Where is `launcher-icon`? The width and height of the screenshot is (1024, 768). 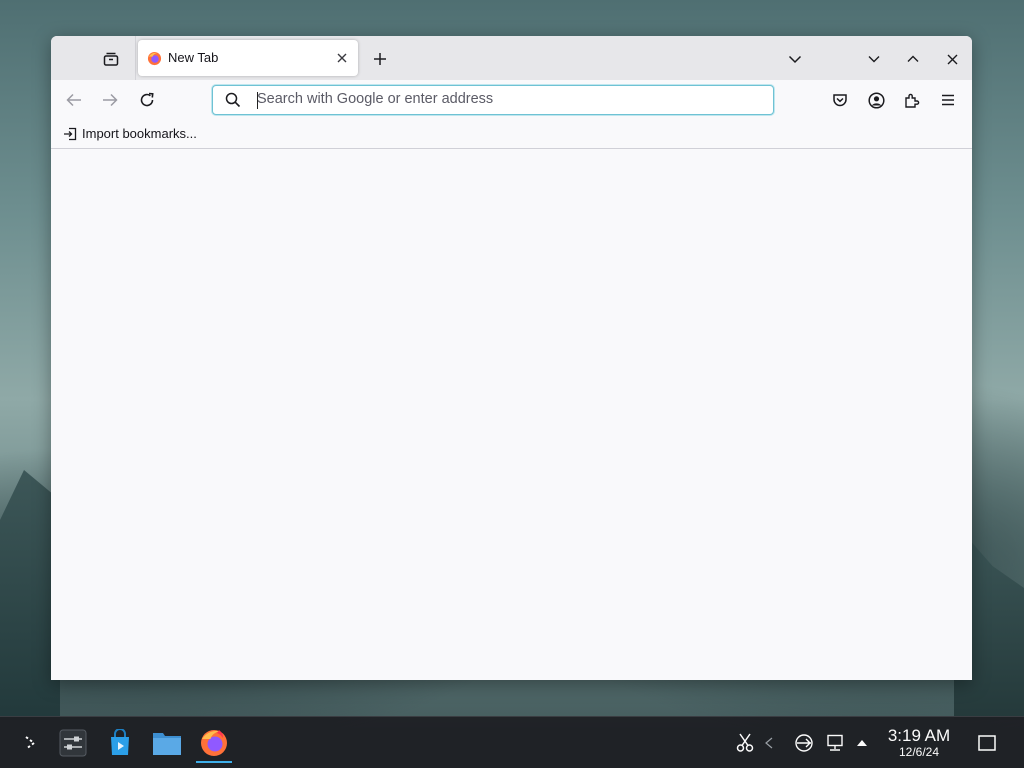
launcher-icon is located at coordinates (30, 743).